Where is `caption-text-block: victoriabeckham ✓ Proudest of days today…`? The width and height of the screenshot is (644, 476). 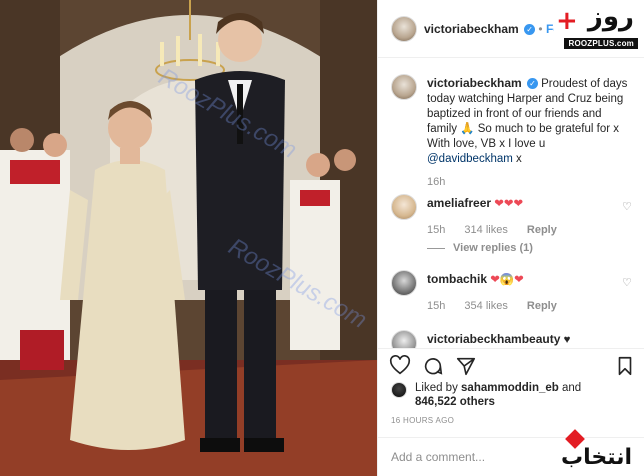
caption-text-block: victoriabeckham ✓ Proudest of days today… is located at coordinates (529, 121).